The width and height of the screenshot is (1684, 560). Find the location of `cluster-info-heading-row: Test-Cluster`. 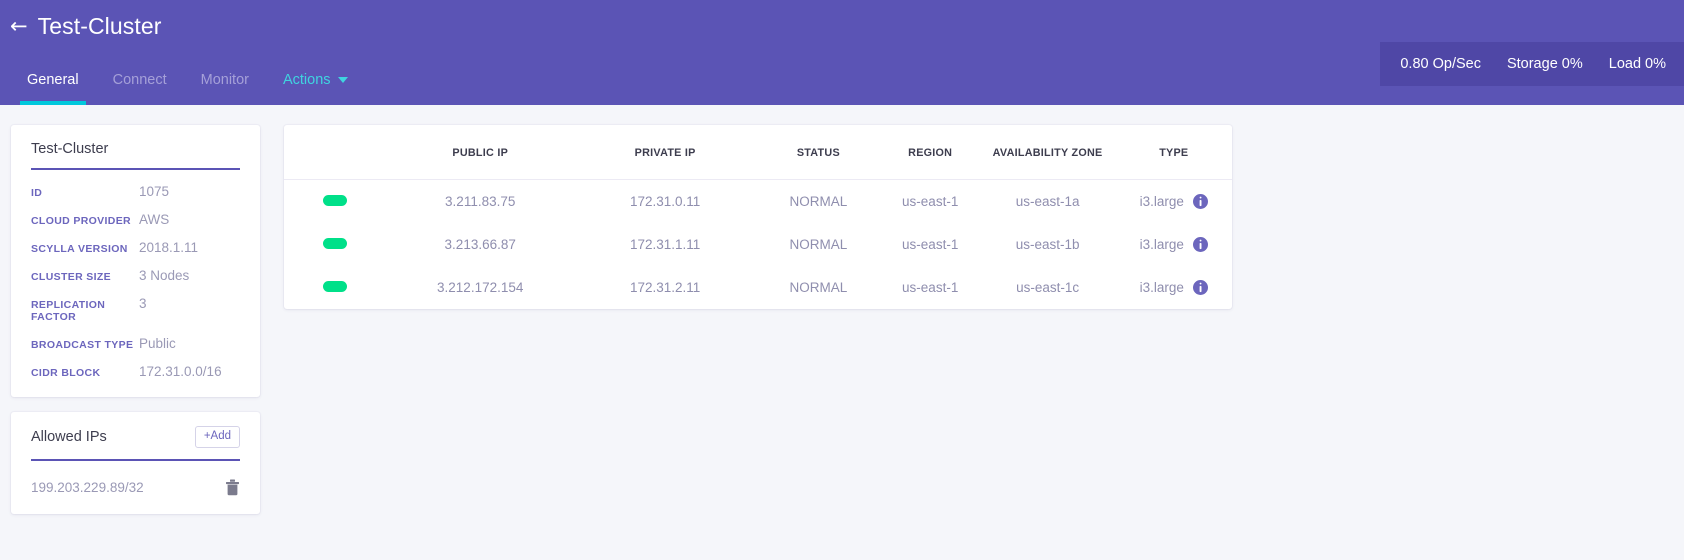

cluster-info-heading-row: Test-Cluster is located at coordinates (135, 155).